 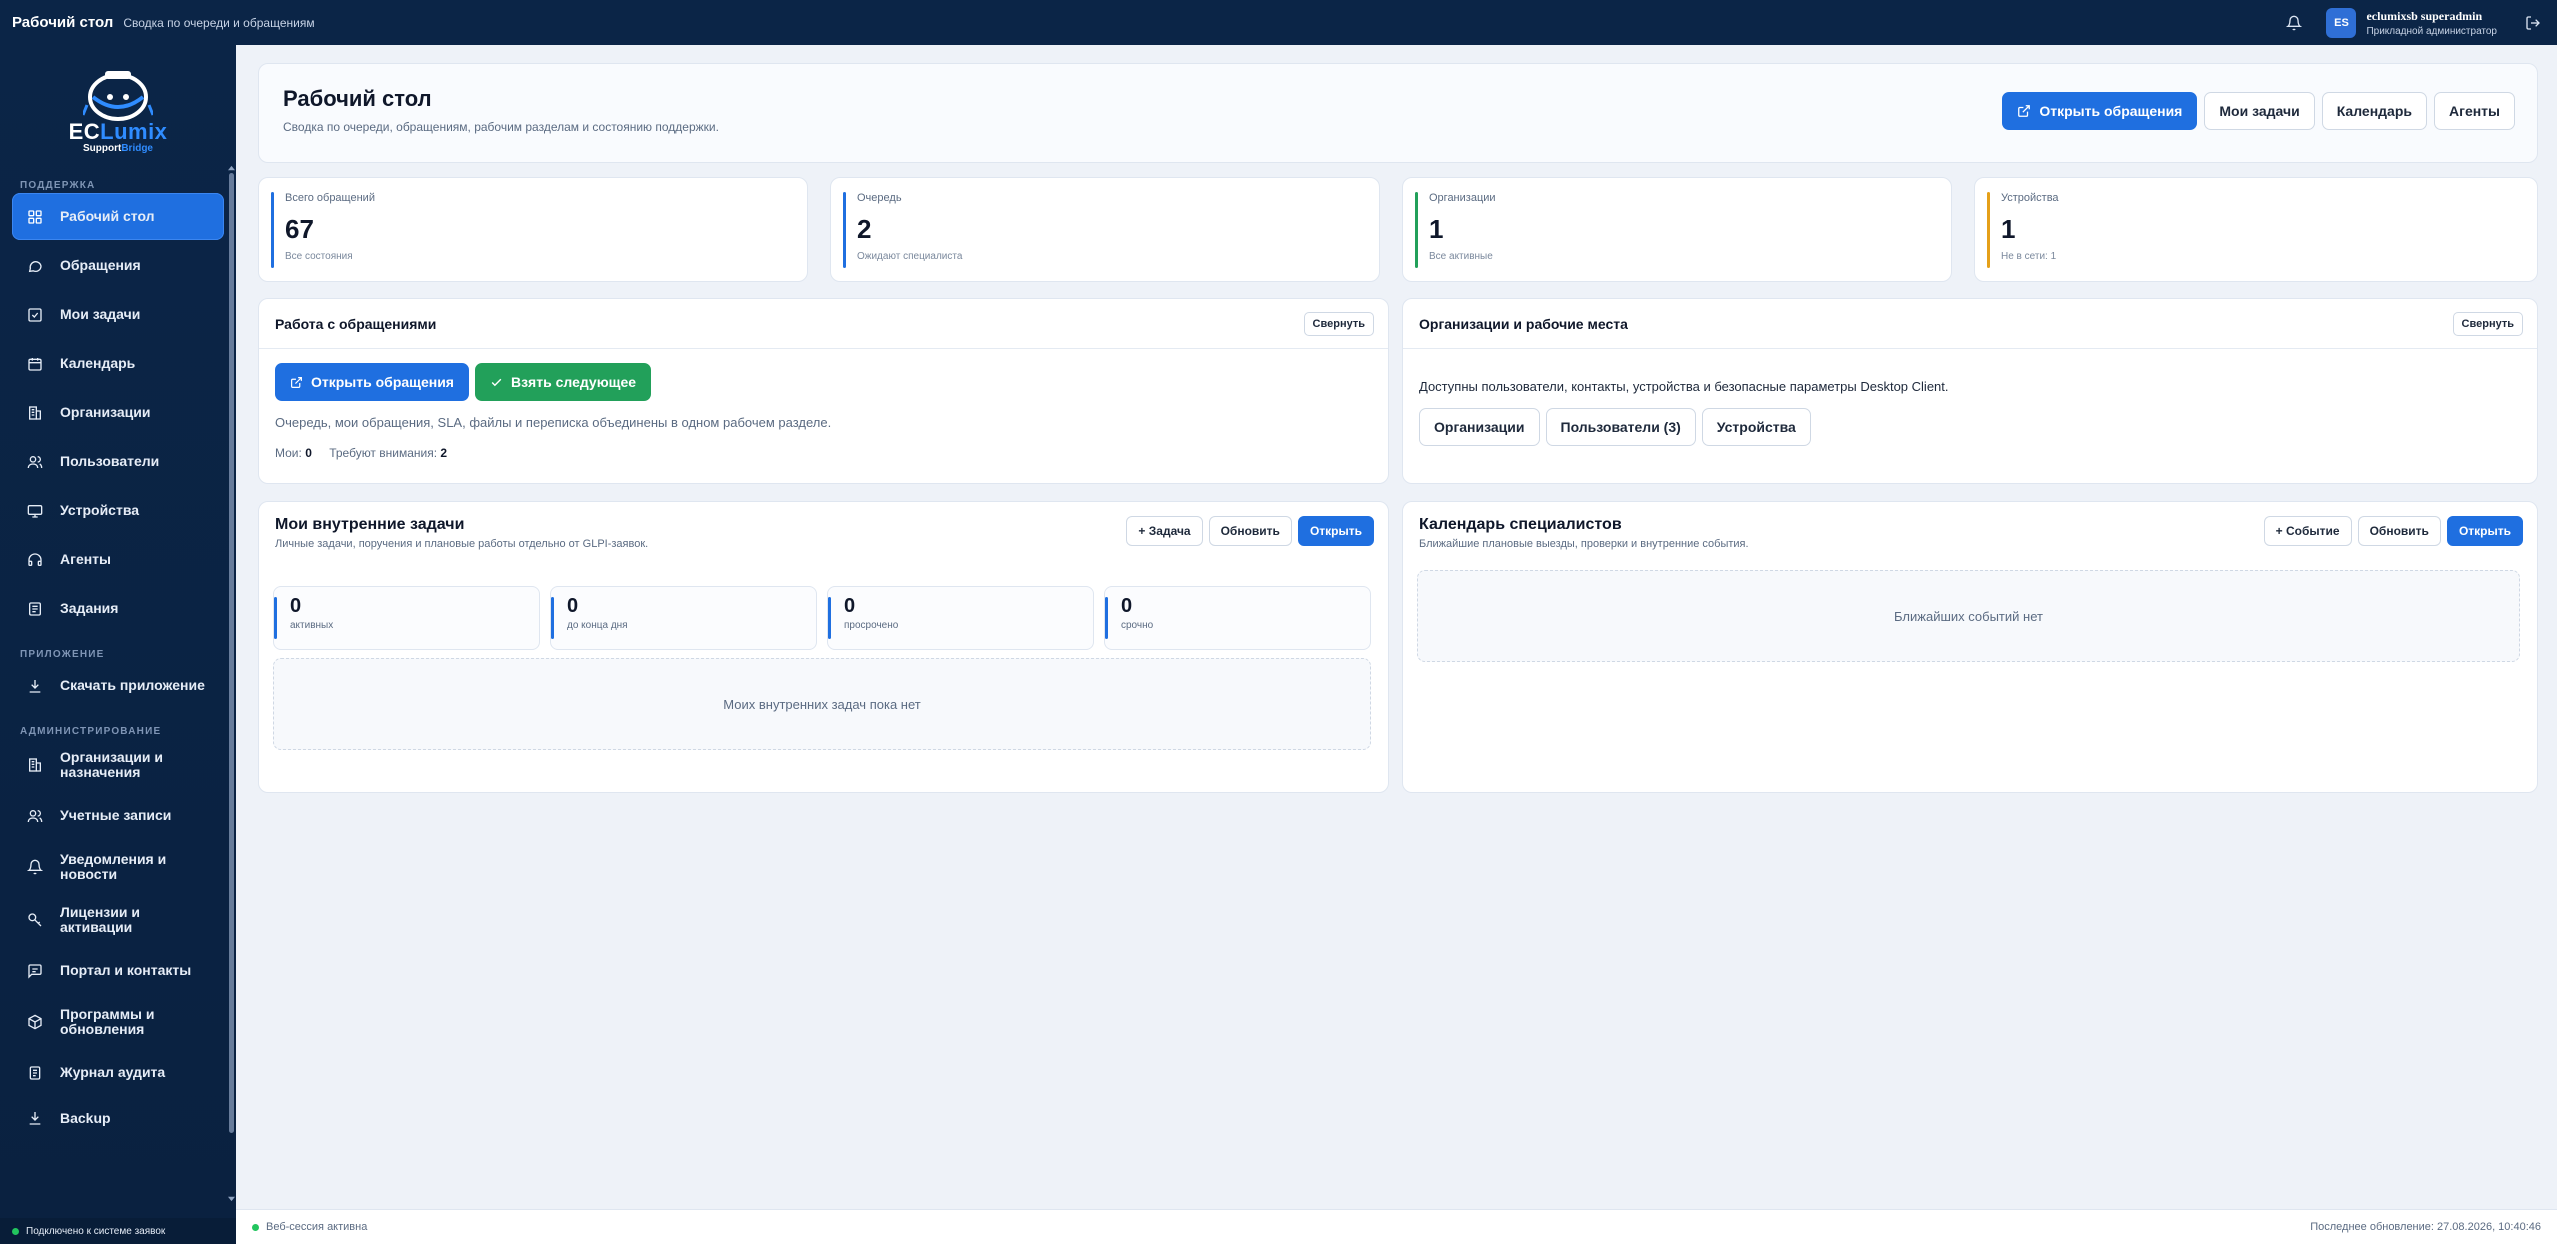 I want to click on logout-icon, so click(x=2533, y=23).